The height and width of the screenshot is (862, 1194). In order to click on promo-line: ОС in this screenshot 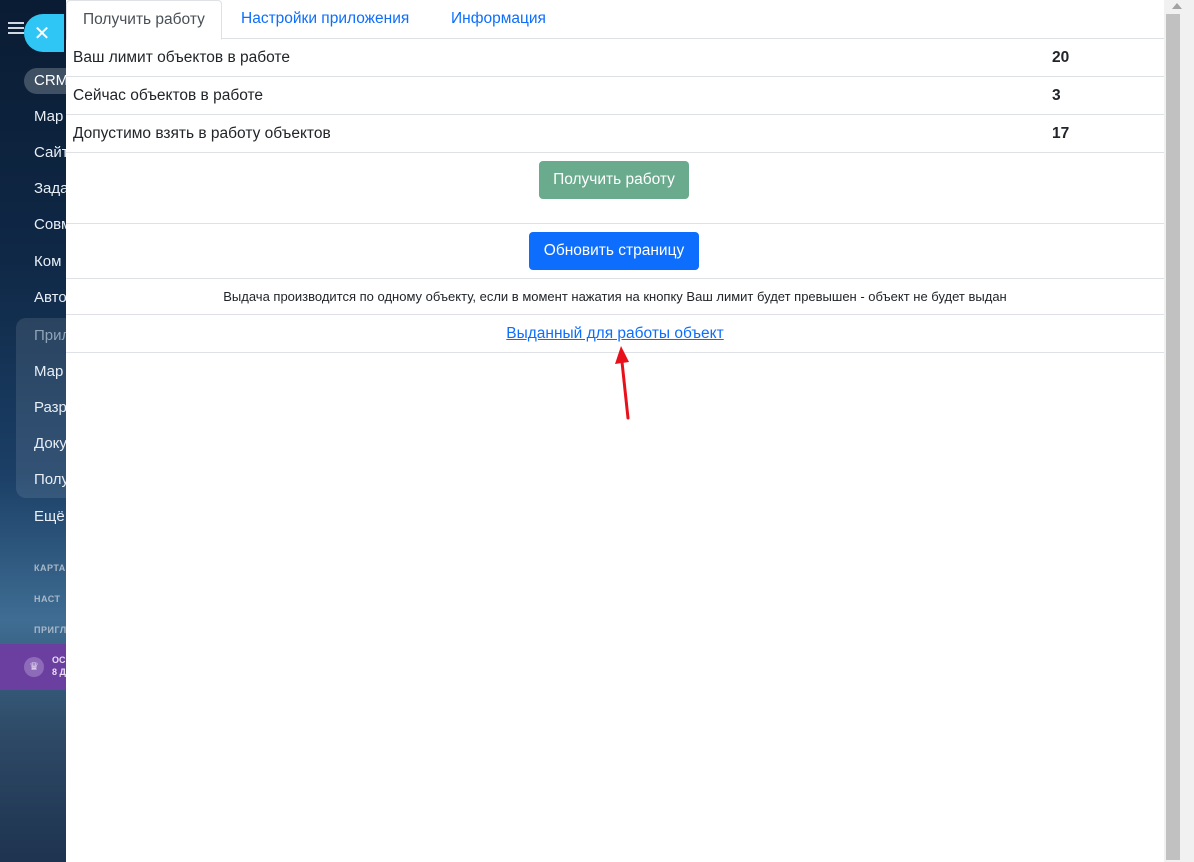, I will do `click(59, 660)`.